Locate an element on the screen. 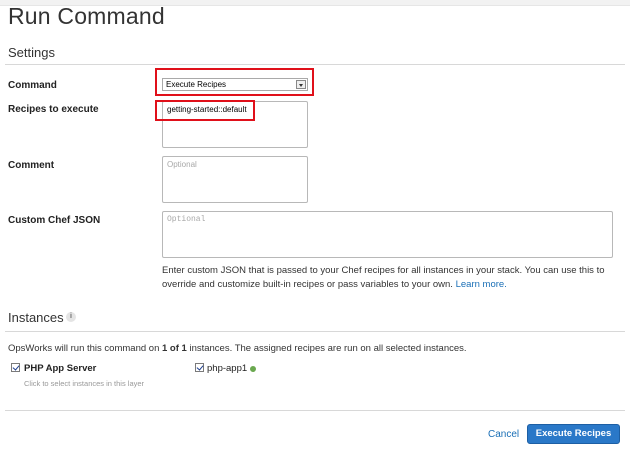 The image size is (630, 454). recipes-highlight-box is located at coordinates (205, 110).